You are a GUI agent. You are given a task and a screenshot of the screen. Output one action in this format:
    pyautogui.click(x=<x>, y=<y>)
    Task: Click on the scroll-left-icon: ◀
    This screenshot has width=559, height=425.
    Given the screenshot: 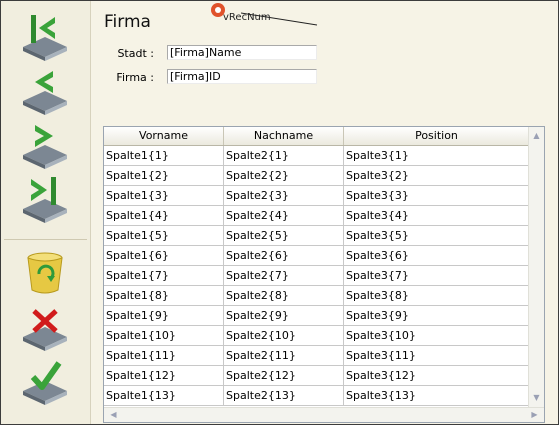 What is the action you would take?
    pyautogui.click(x=113, y=415)
    